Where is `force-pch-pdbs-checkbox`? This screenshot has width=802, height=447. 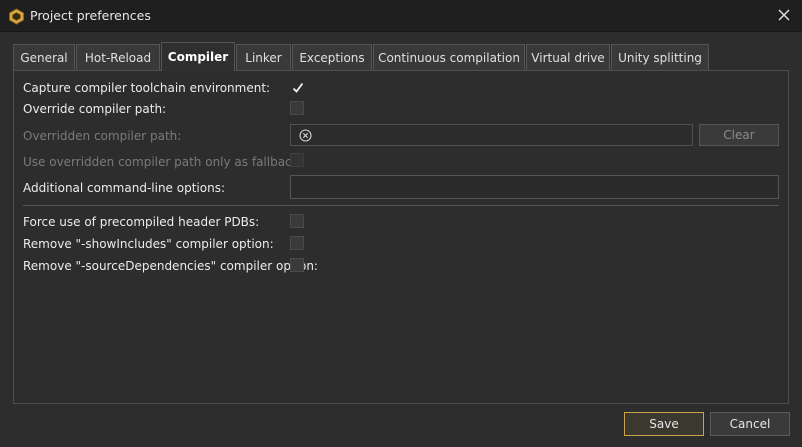 force-pch-pdbs-checkbox is located at coordinates (297, 221).